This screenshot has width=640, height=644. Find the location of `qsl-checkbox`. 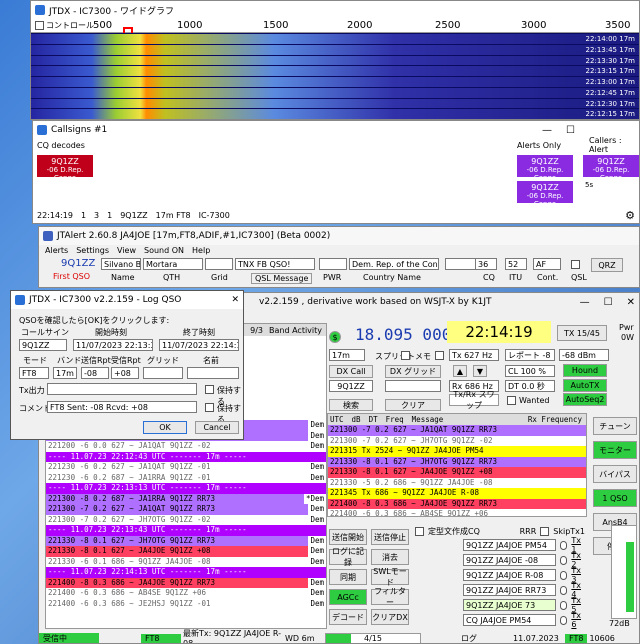

qsl-checkbox is located at coordinates (575, 264).